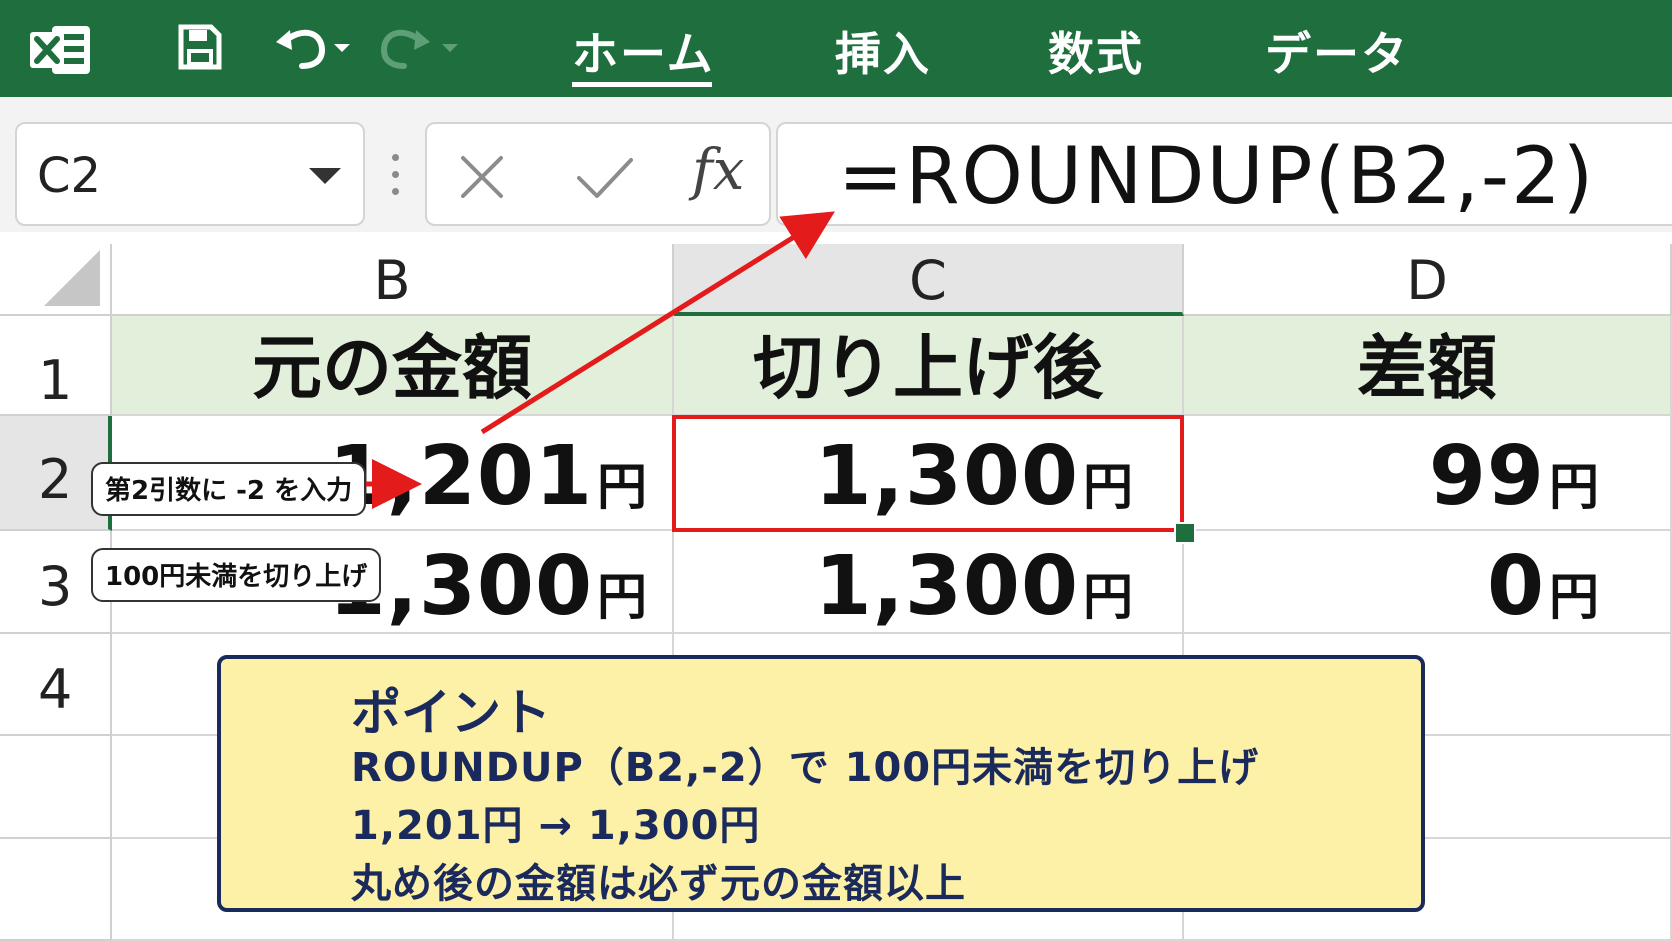 This screenshot has width=1672, height=941. What do you see at coordinates (1185, 533) in the screenshot?
I see `fill-handle` at bounding box center [1185, 533].